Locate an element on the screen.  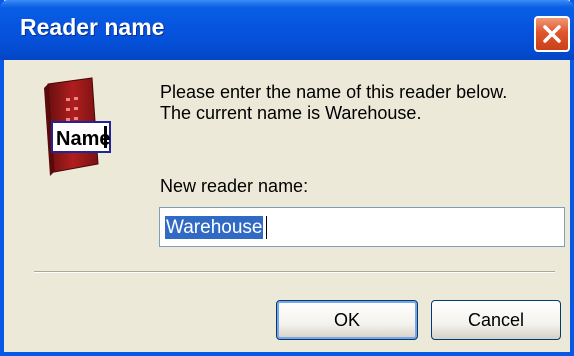
reader-name-icon: Name is located at coordinates (83, 131).